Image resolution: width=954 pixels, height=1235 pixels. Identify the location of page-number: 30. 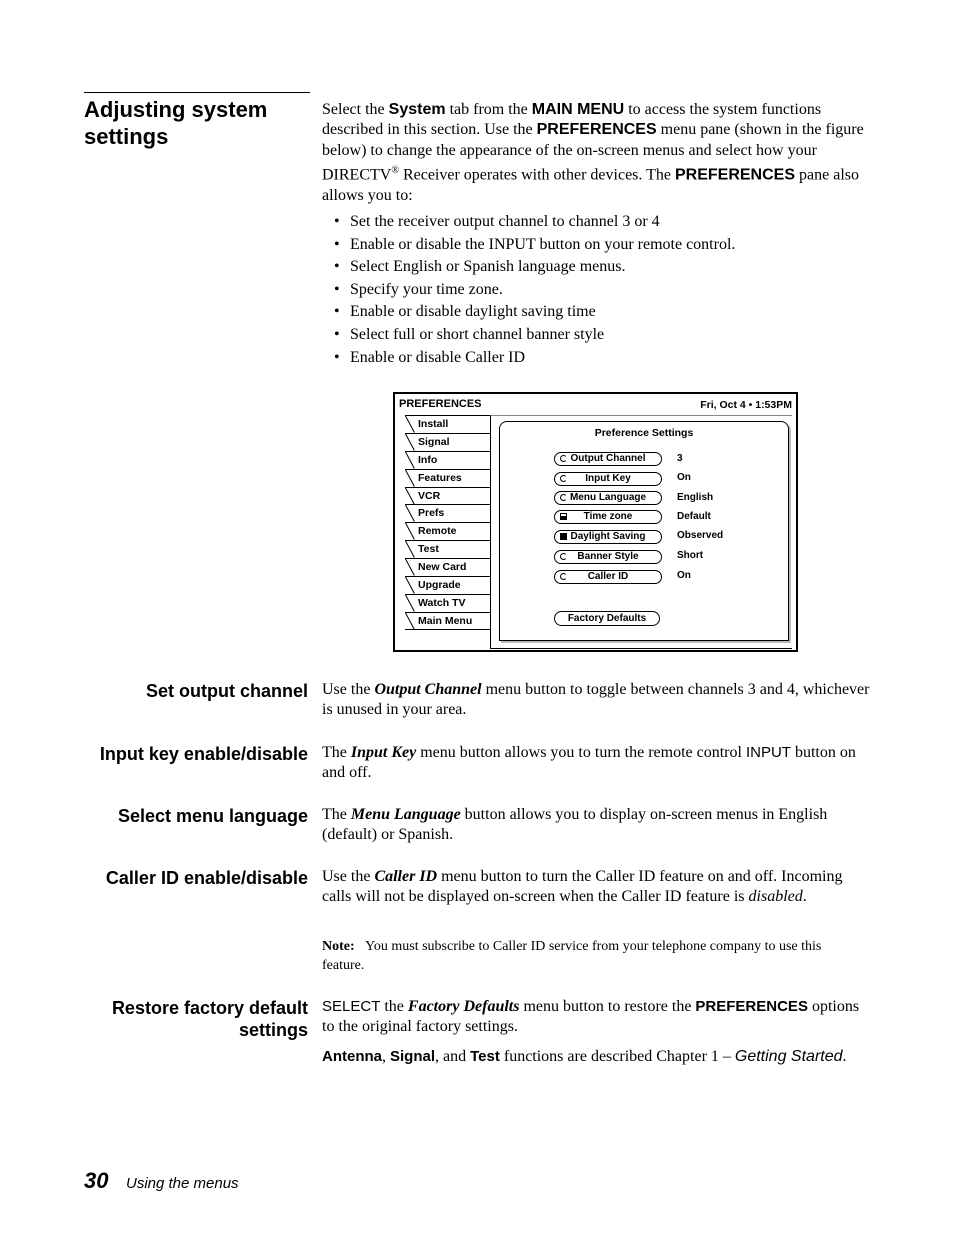
(96, 1180).